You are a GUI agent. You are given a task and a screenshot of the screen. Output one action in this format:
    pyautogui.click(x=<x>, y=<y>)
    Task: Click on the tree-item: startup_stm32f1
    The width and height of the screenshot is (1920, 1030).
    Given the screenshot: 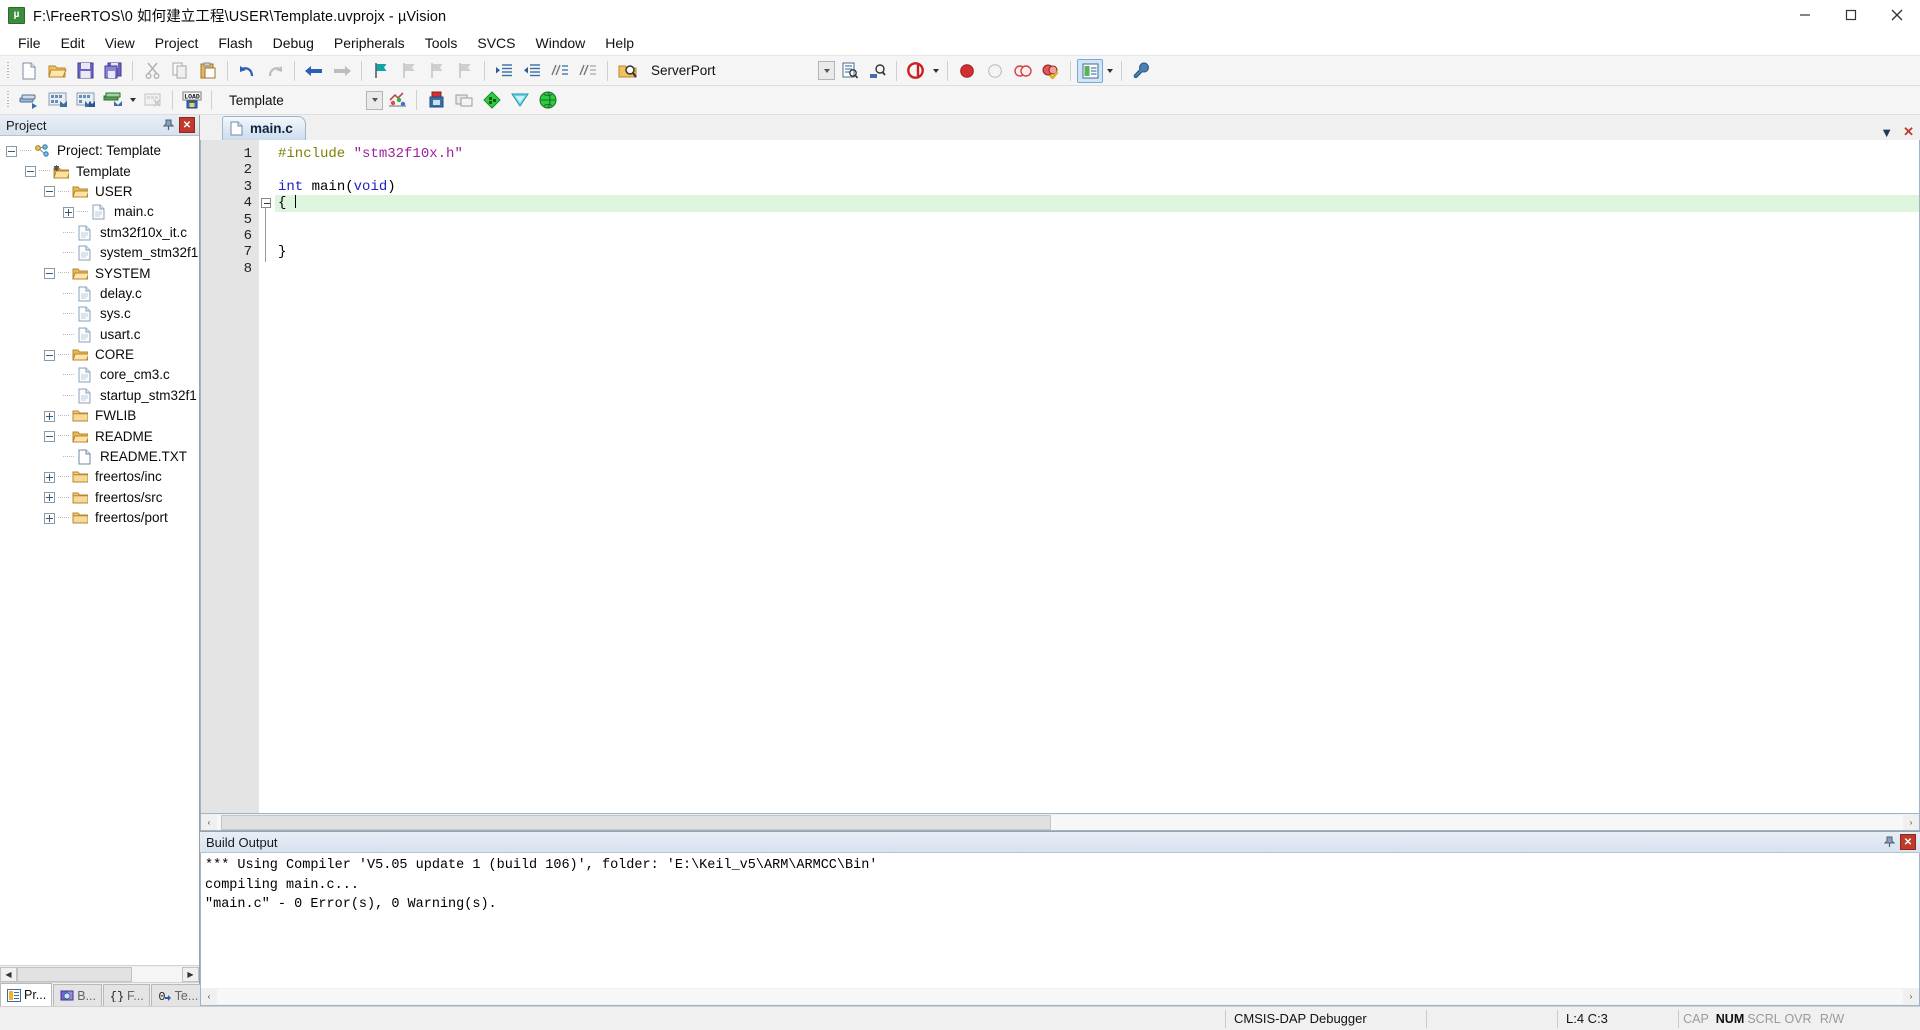 What is the action you would take?
    pyautogui.click(x=99, y=396)
    